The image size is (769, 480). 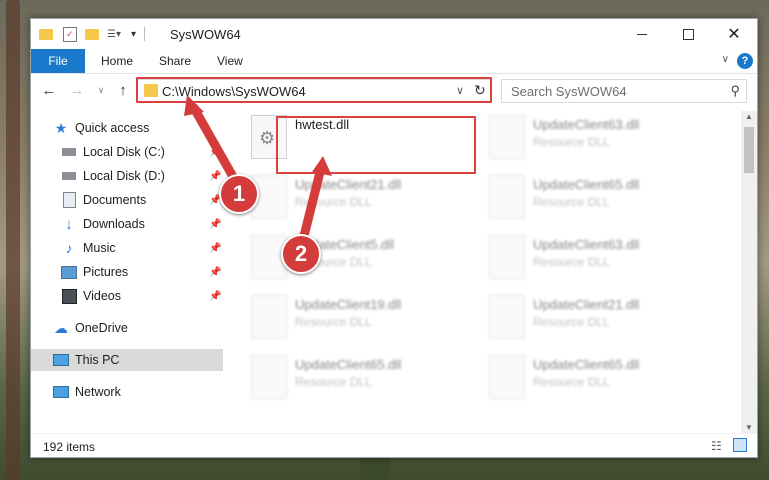 What do you see at coordinates (46, 34) in the screenshot?
I see `folder-icon` at bounding box center [46, 34].